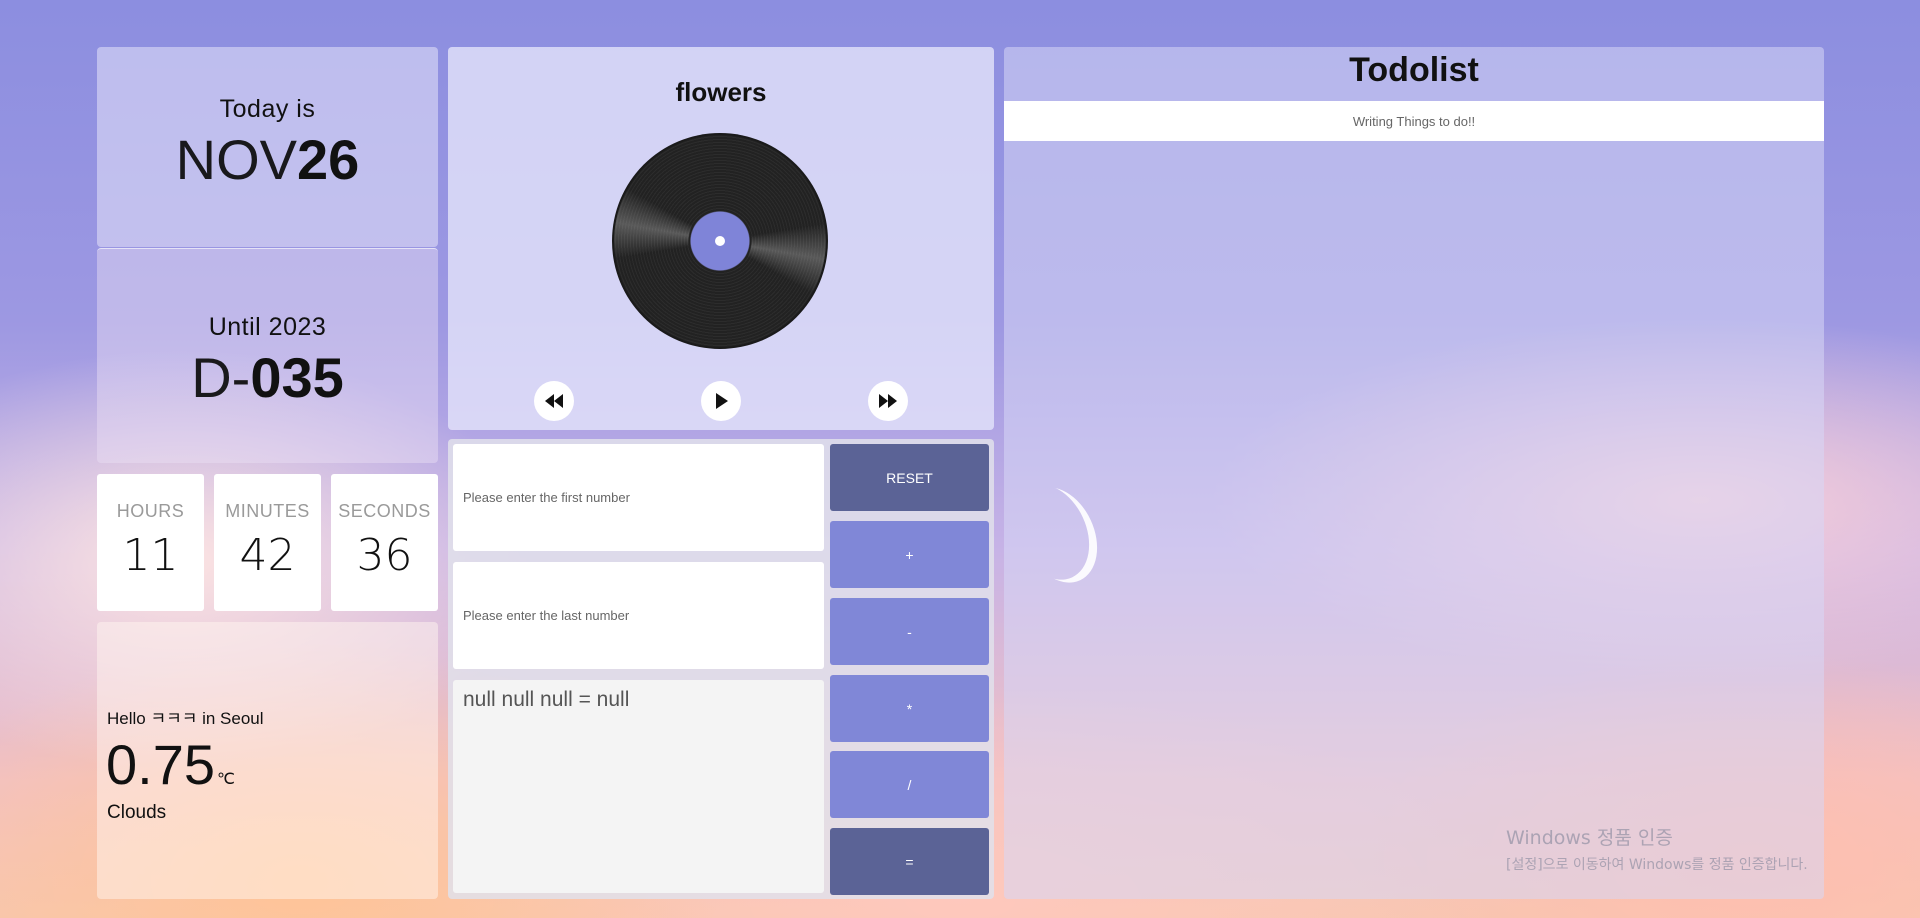 The image size is (1920, 918). Describe the element at coordinates (909, 784) in the screenshot. I see `divide-button: /` at that location.